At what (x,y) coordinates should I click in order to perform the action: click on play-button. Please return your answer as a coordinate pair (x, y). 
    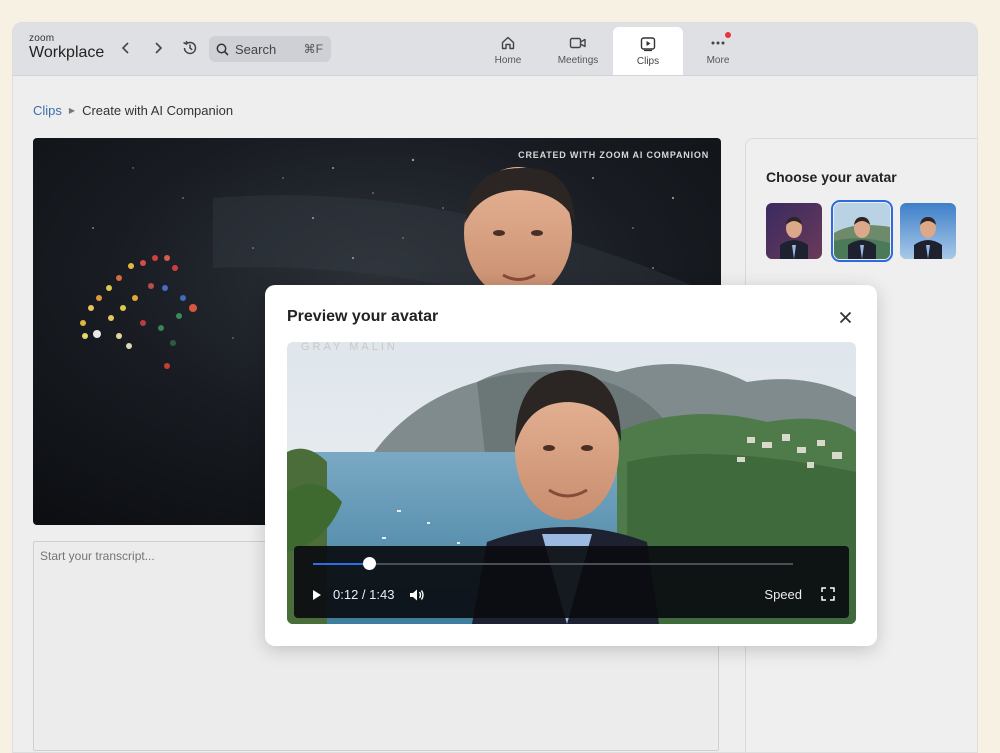
    Looking at the image, I should click on (317, 595).